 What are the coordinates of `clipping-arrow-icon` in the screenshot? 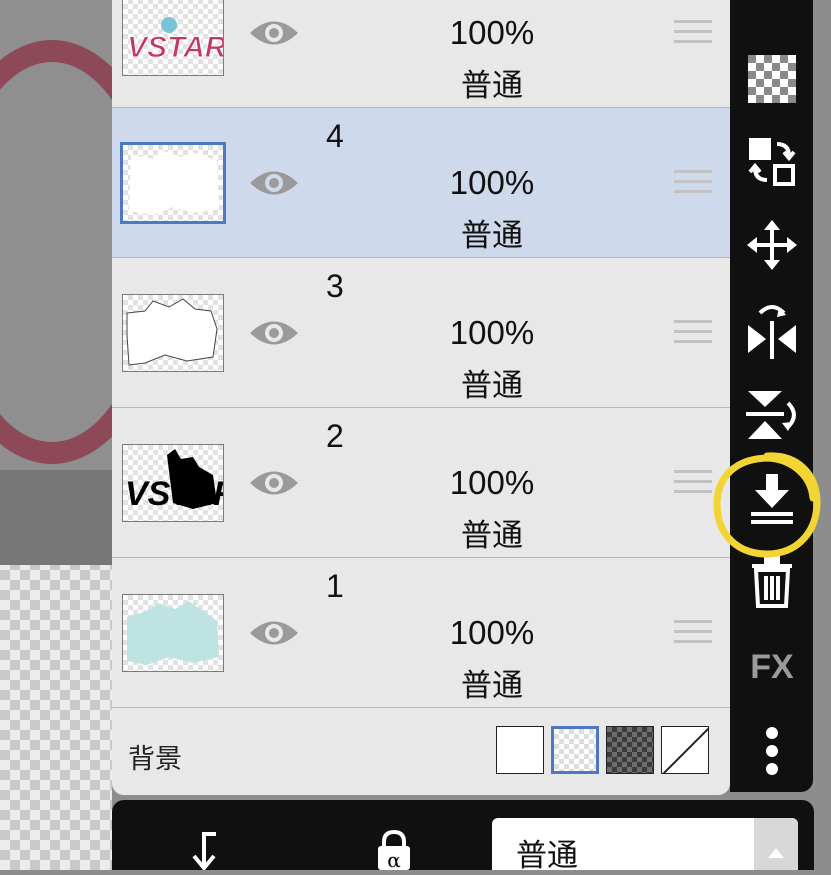 It's located at (204, 852).